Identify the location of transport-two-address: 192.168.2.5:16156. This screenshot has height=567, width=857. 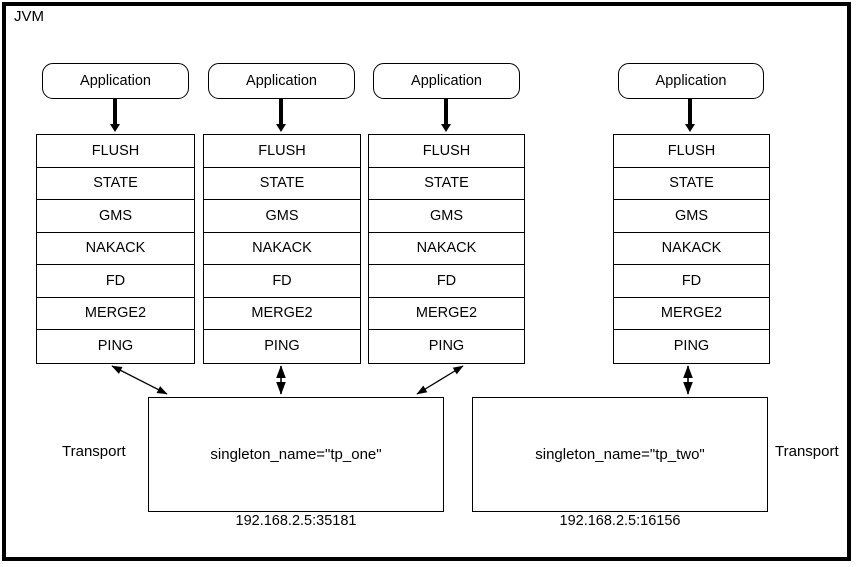
(620, 521).